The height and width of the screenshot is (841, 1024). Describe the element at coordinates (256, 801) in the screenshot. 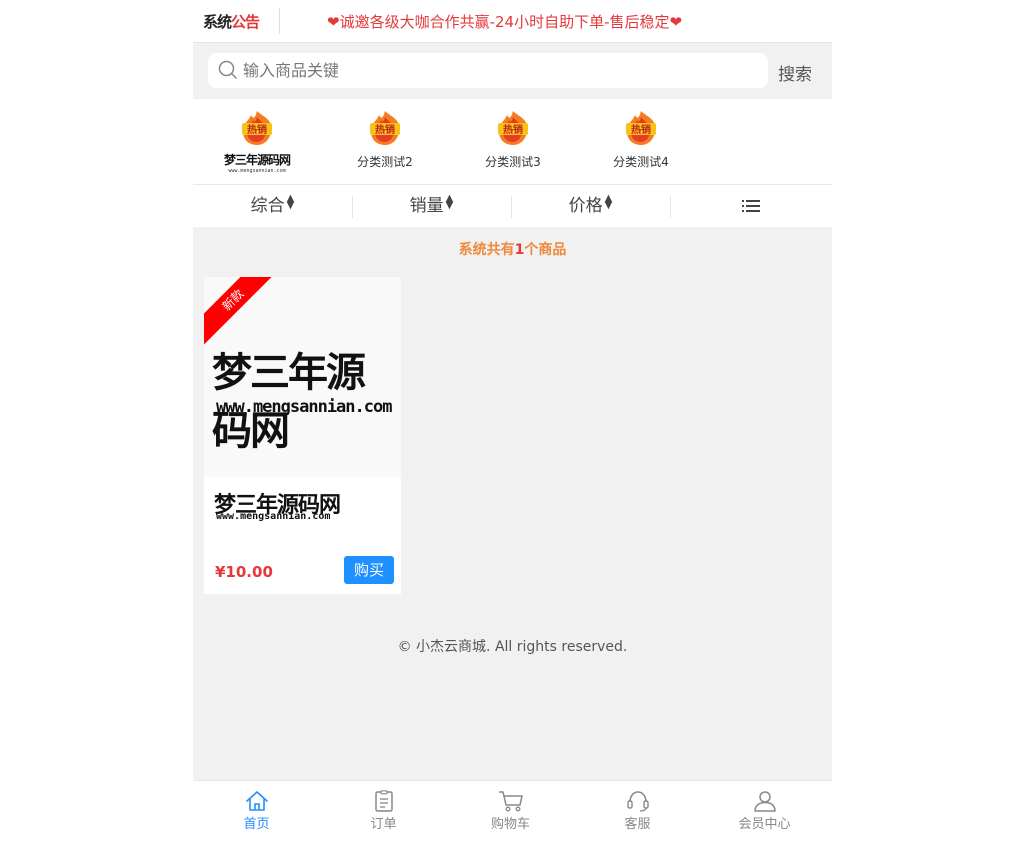

I see `home-icon` at that location.